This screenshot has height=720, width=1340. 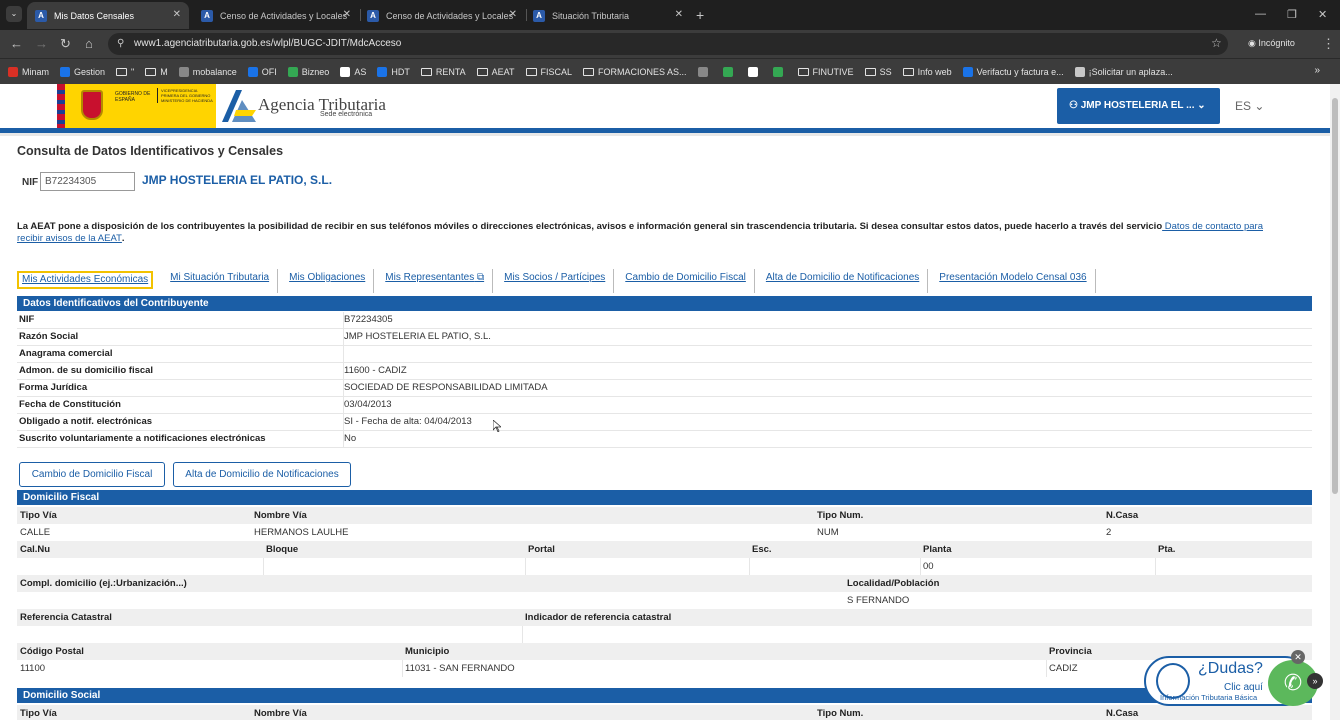 What do you see at coordinates (85, 280) in the screenshot?
I see `tab-mis-actividades: Mis Actividades Económicas` at bounding box center [85, 280].